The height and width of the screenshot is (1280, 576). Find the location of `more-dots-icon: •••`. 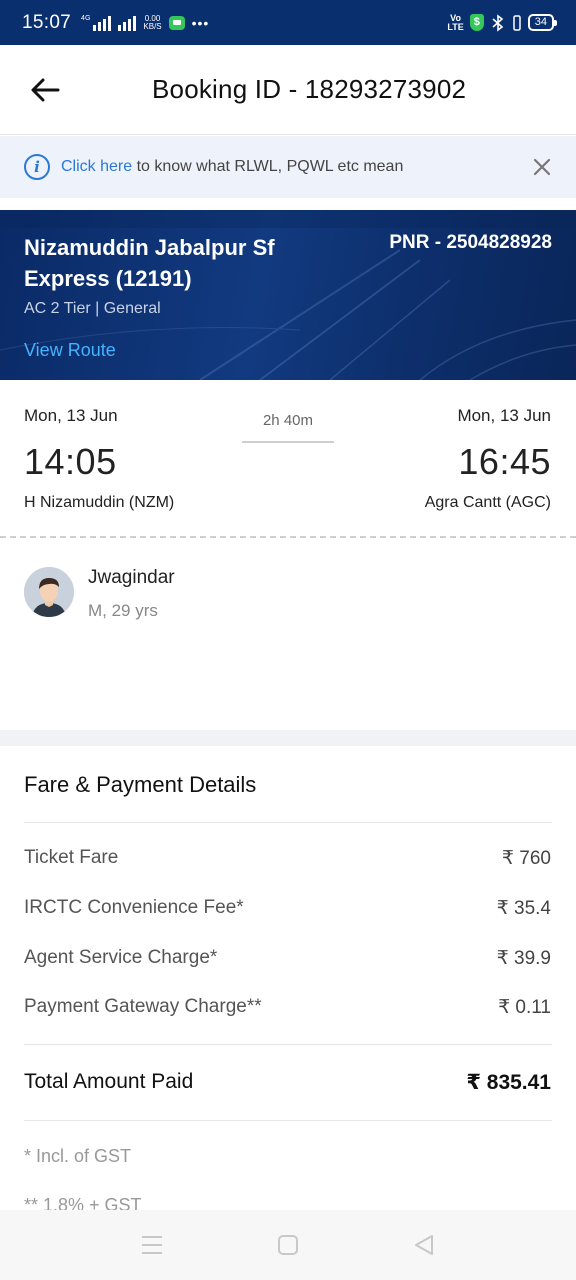

more-dots-icon: ••• is located at coordinates (200, 22).